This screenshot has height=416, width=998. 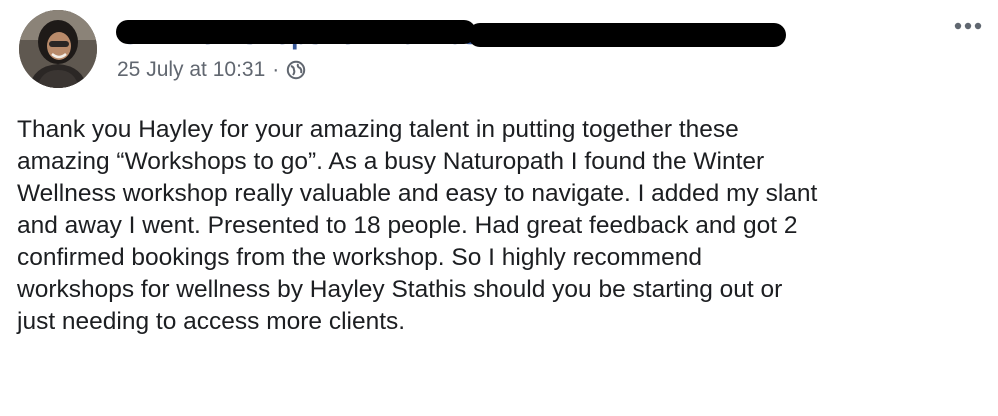 I want to click on post-meta: 25 July at 10:31 ·, so click(x=211, y=70).